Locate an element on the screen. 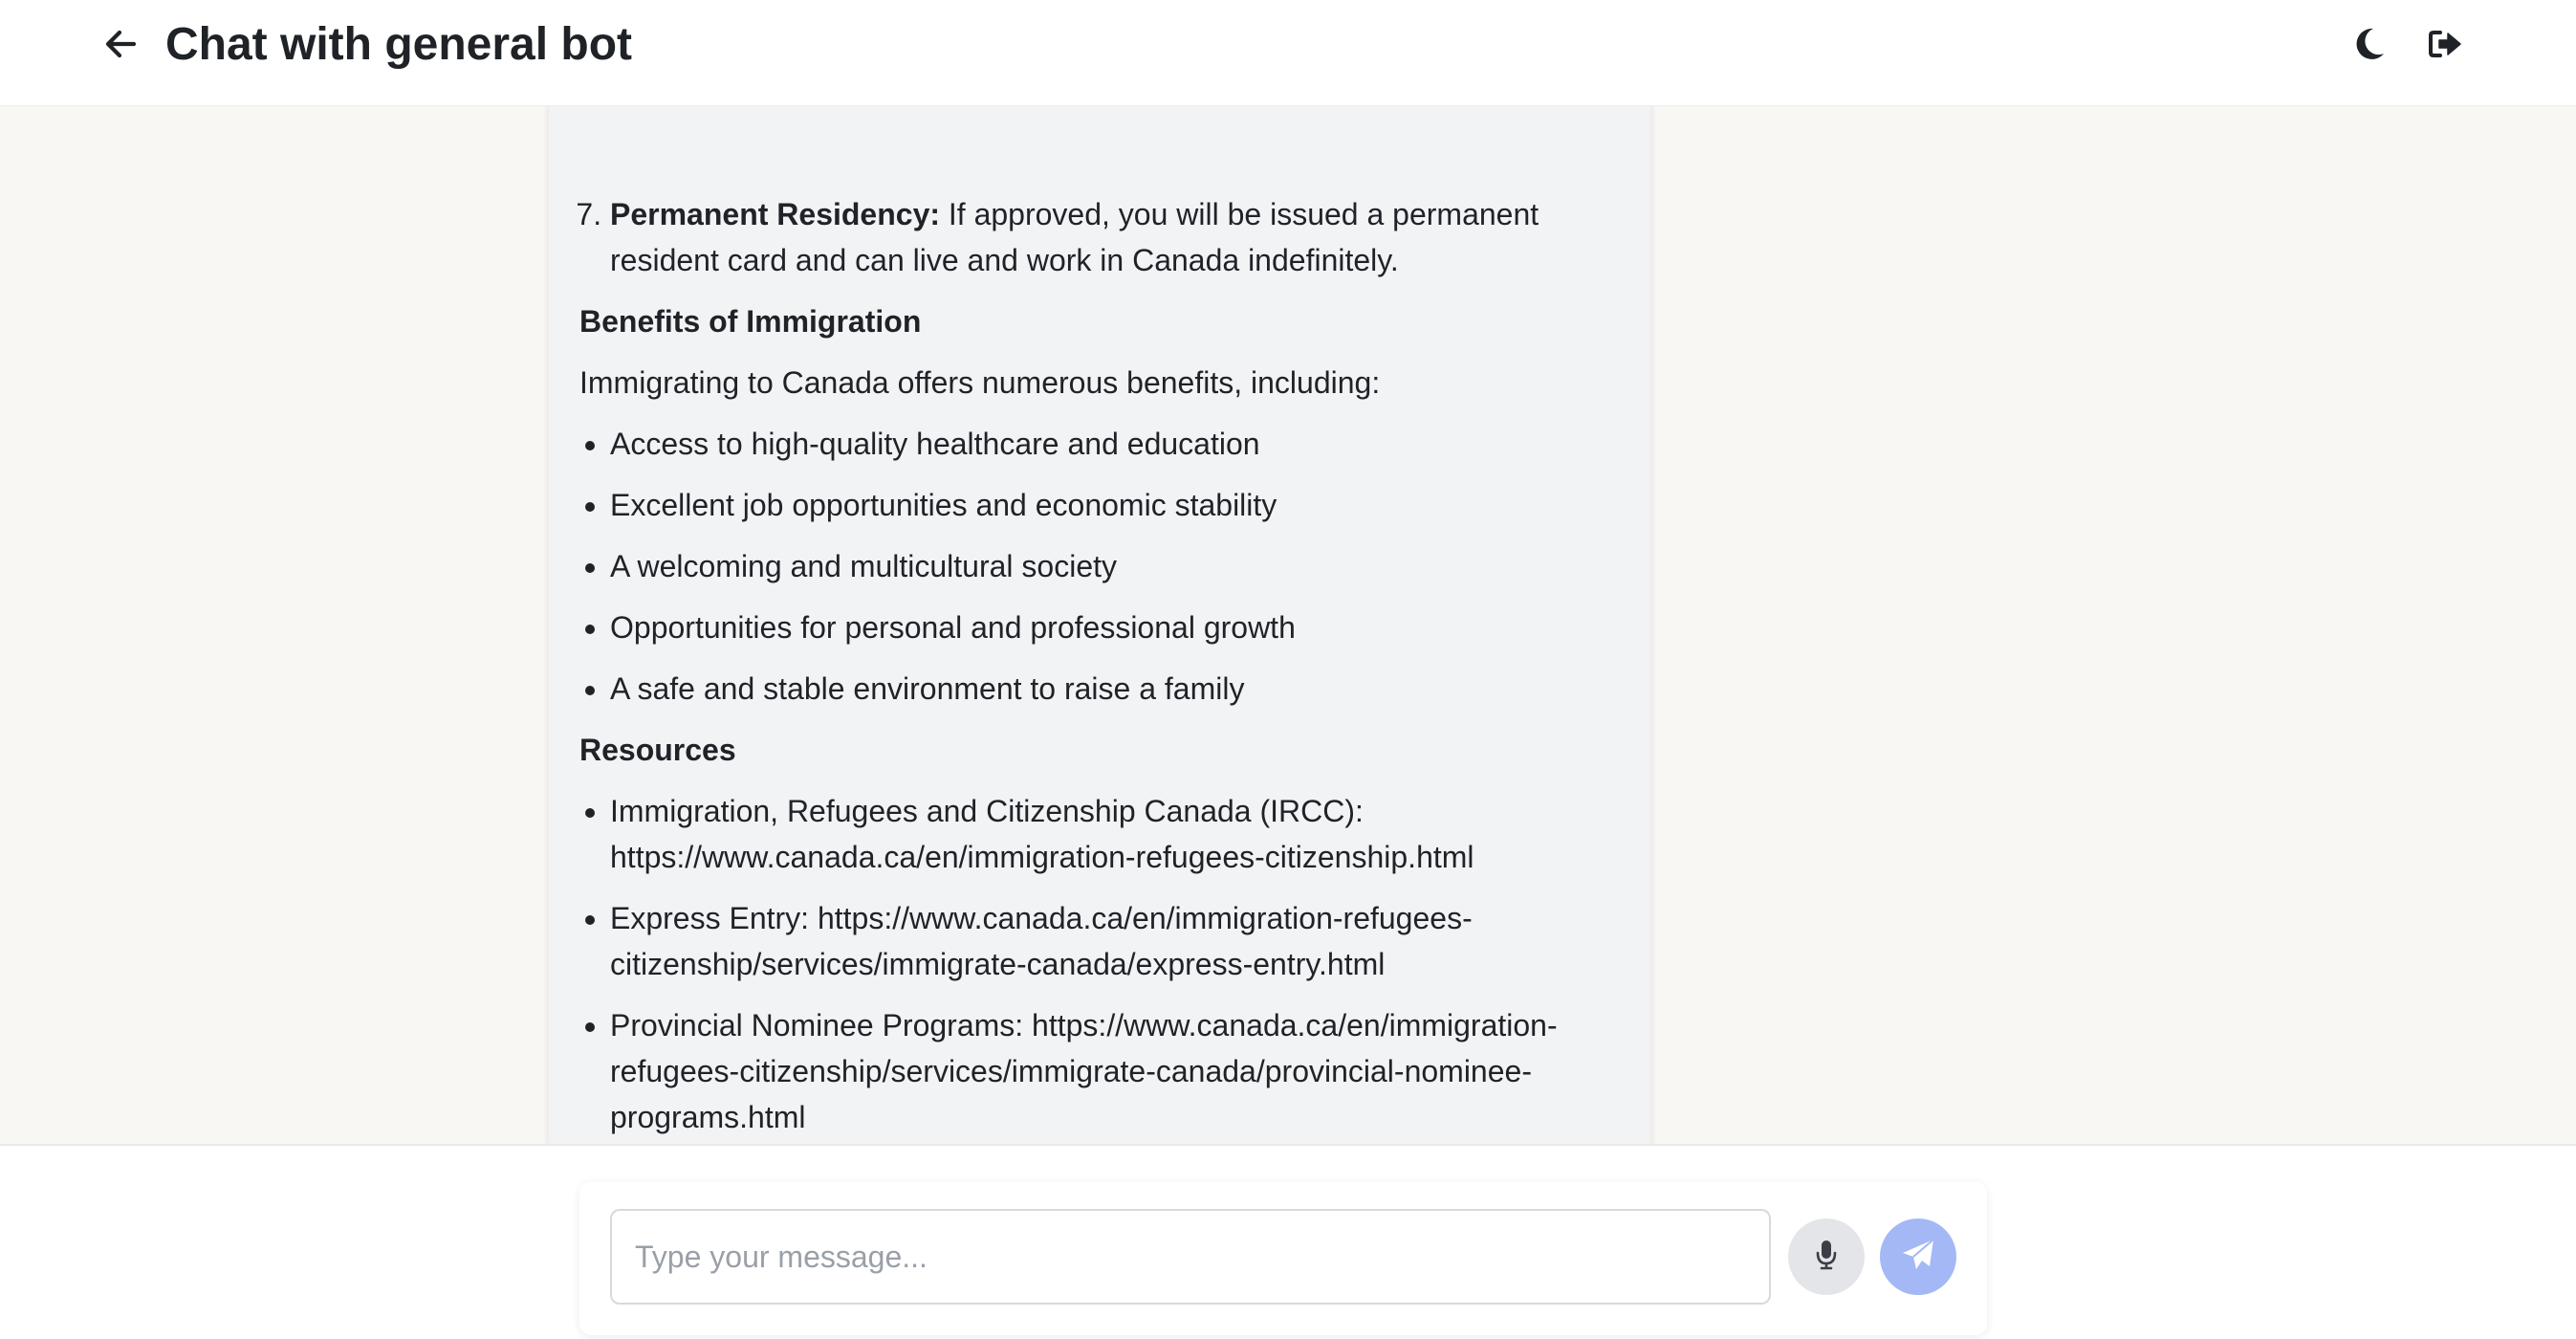 Image resolution: width=2576 pixels, height=1339 pixels. sign-out-icon is located at coordinates (2445, 46).